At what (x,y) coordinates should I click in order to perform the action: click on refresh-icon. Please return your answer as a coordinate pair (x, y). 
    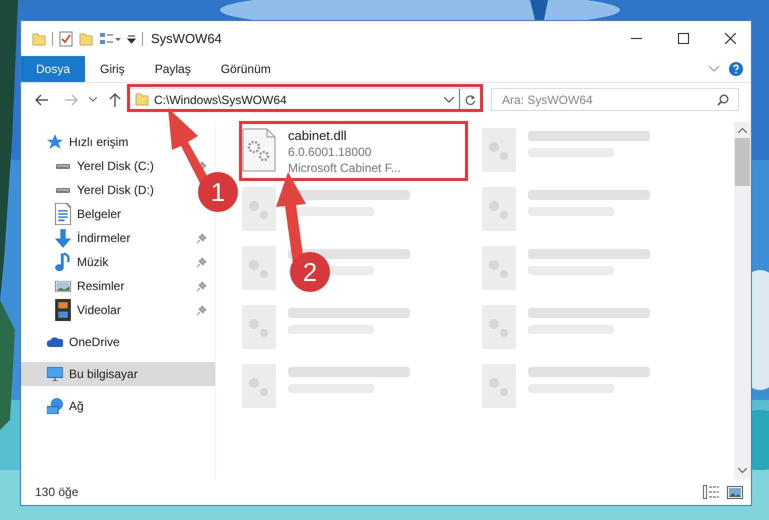
    Looking at the image, I should click on (470, 100).